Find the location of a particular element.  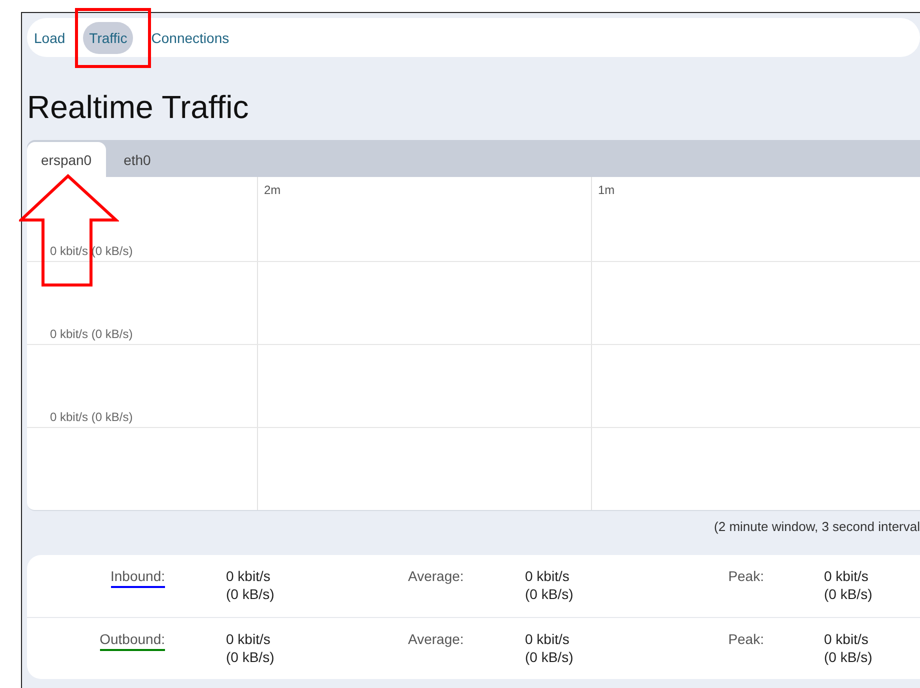

interface-tab: eth0 is located at coordinates (137, 159).